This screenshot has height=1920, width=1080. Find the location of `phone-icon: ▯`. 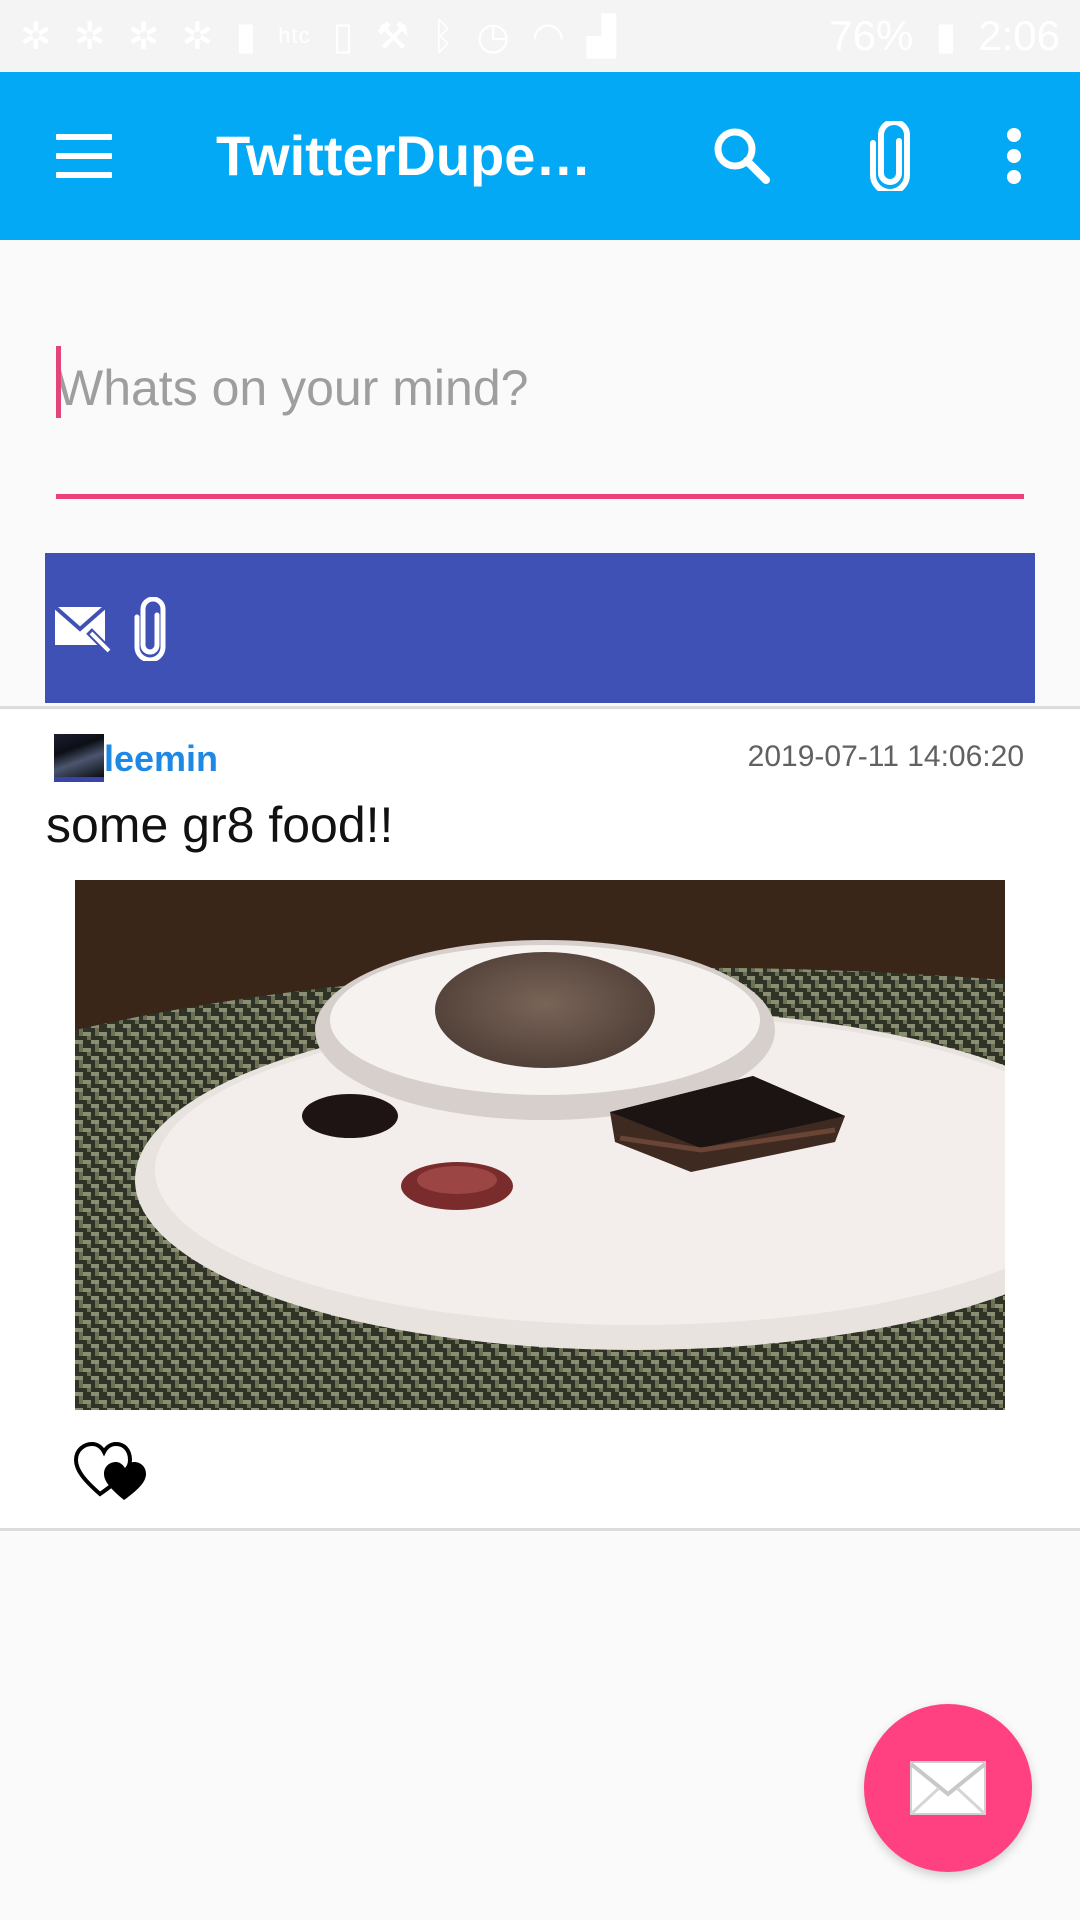

phone-icon: ▯ is located at coordinates (343, 36).